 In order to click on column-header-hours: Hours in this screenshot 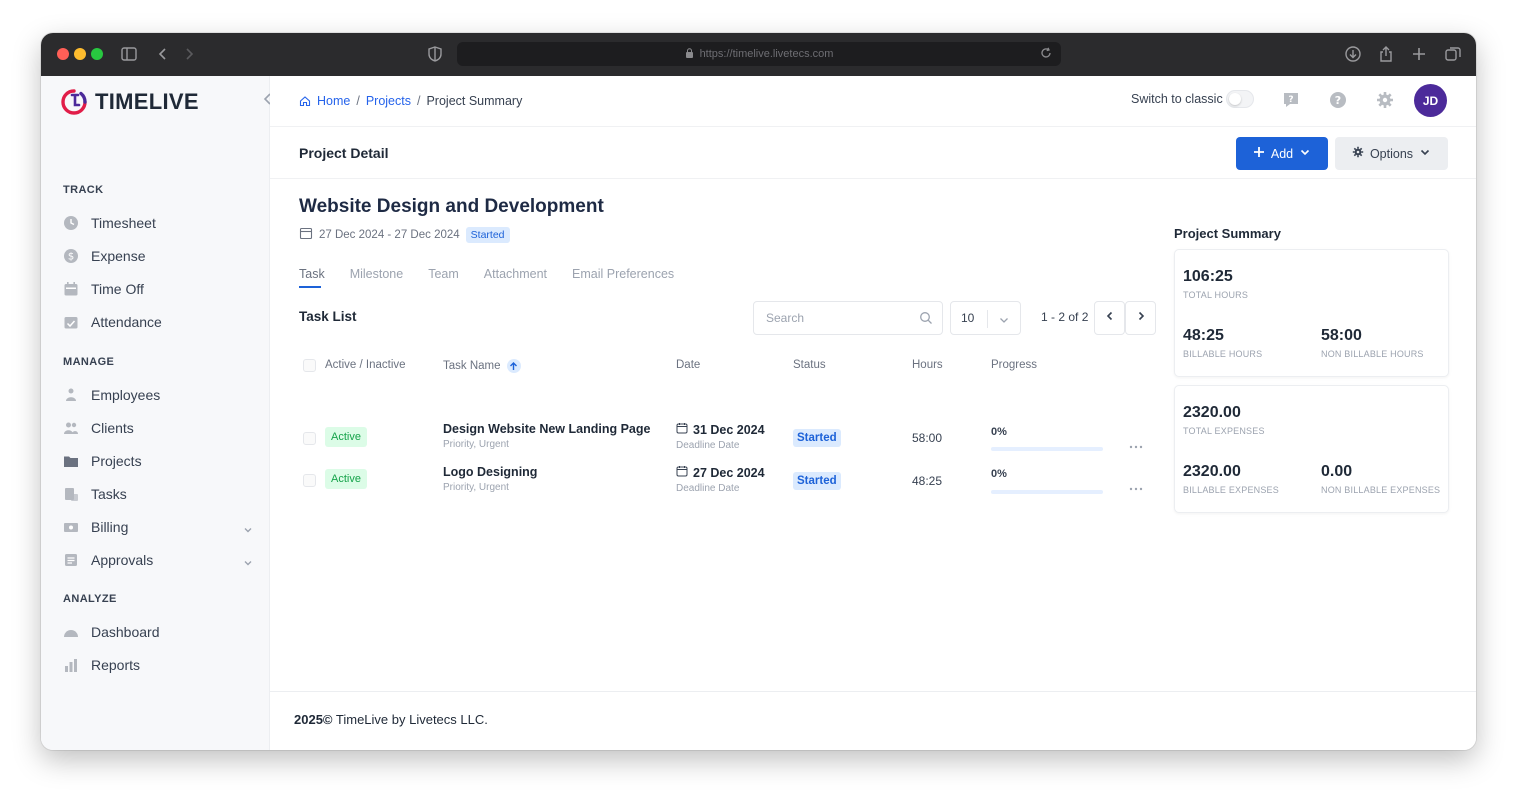, I will do `click(927, 365)`.